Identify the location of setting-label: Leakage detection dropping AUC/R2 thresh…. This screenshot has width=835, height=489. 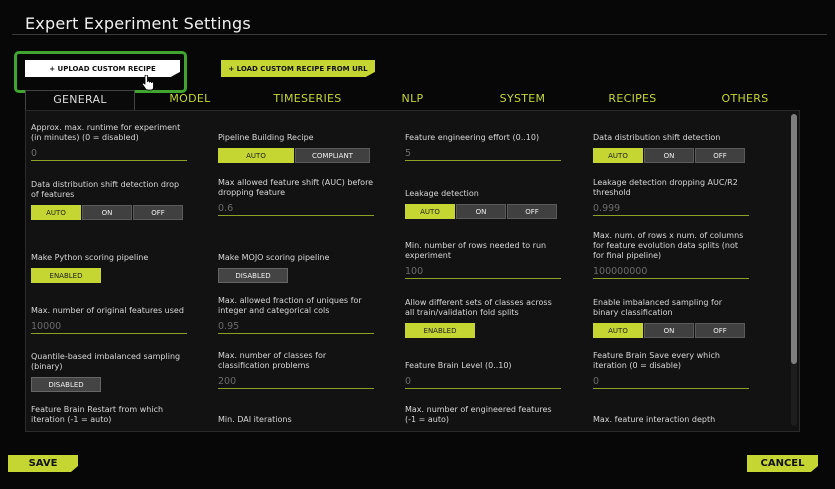
(665, 187).